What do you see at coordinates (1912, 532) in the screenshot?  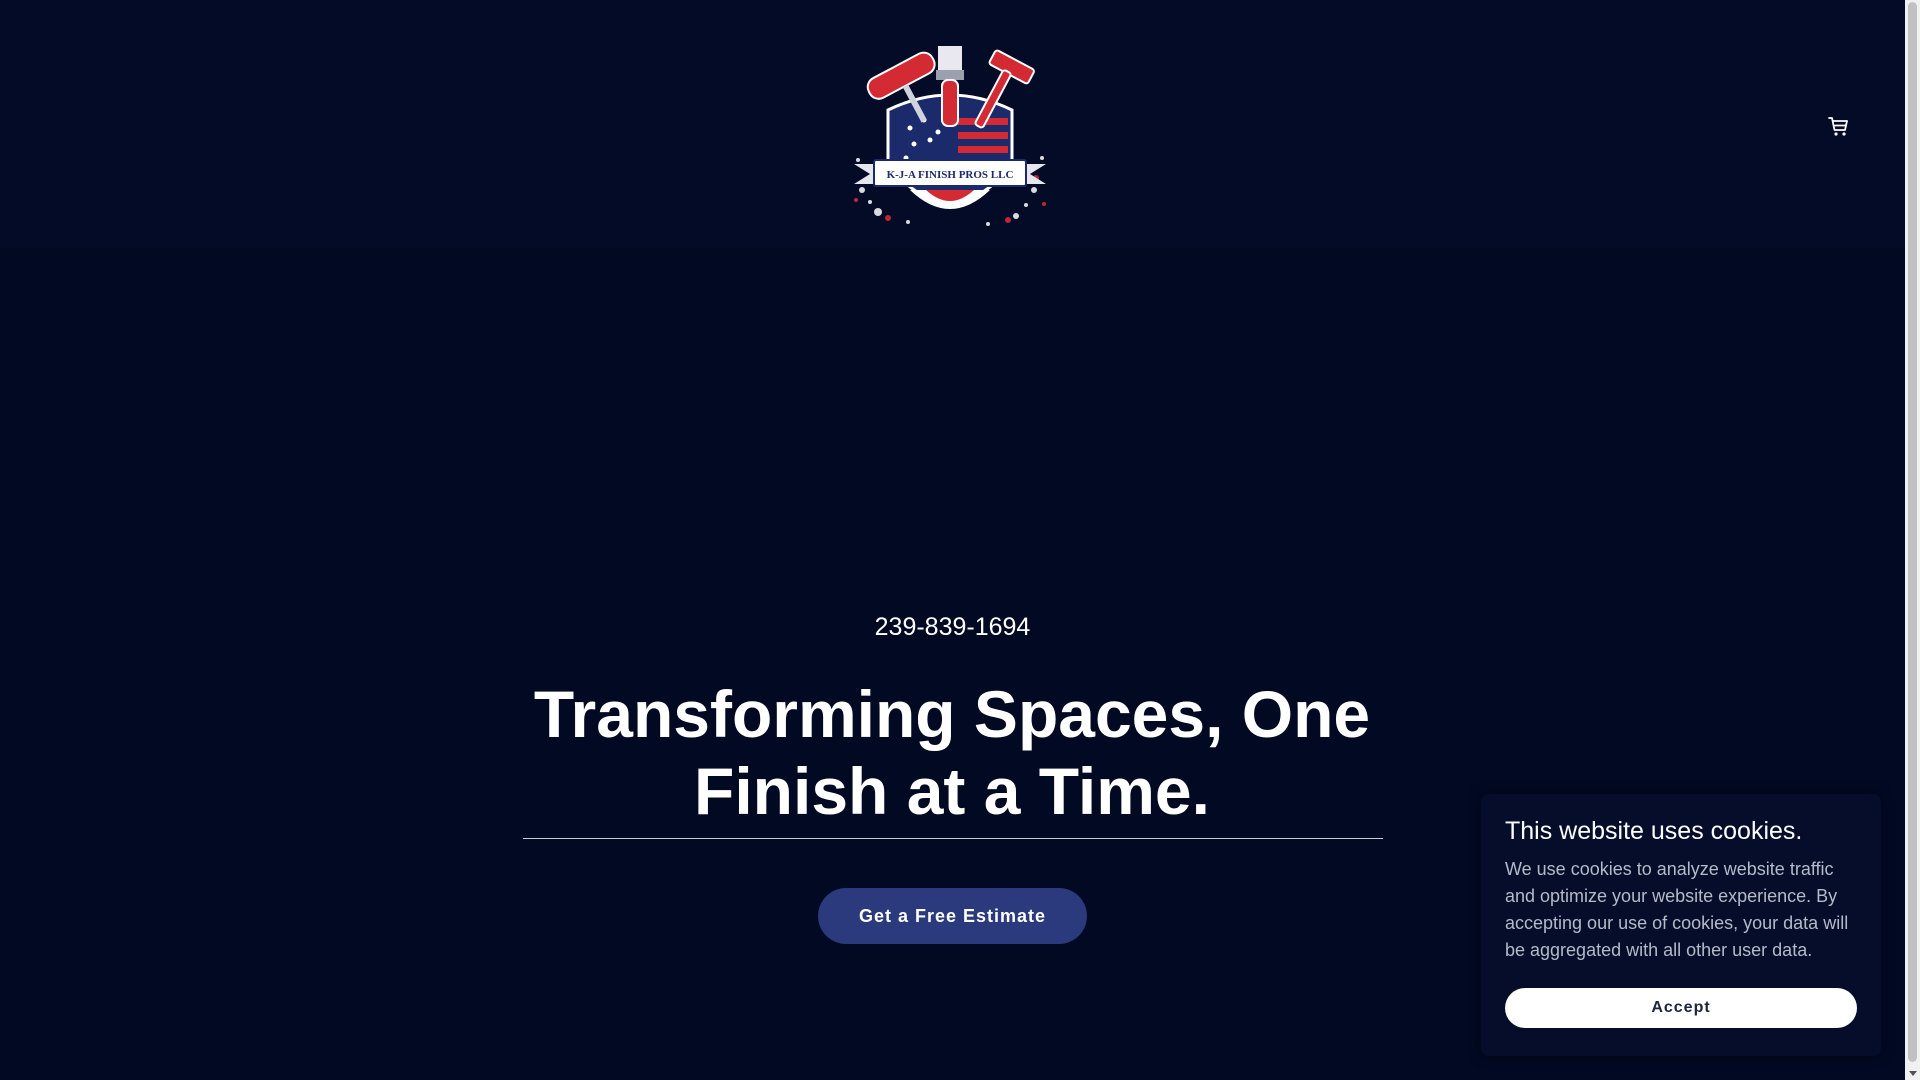 I see `scrollbar-thumb` at bounding box center [1912, 532].